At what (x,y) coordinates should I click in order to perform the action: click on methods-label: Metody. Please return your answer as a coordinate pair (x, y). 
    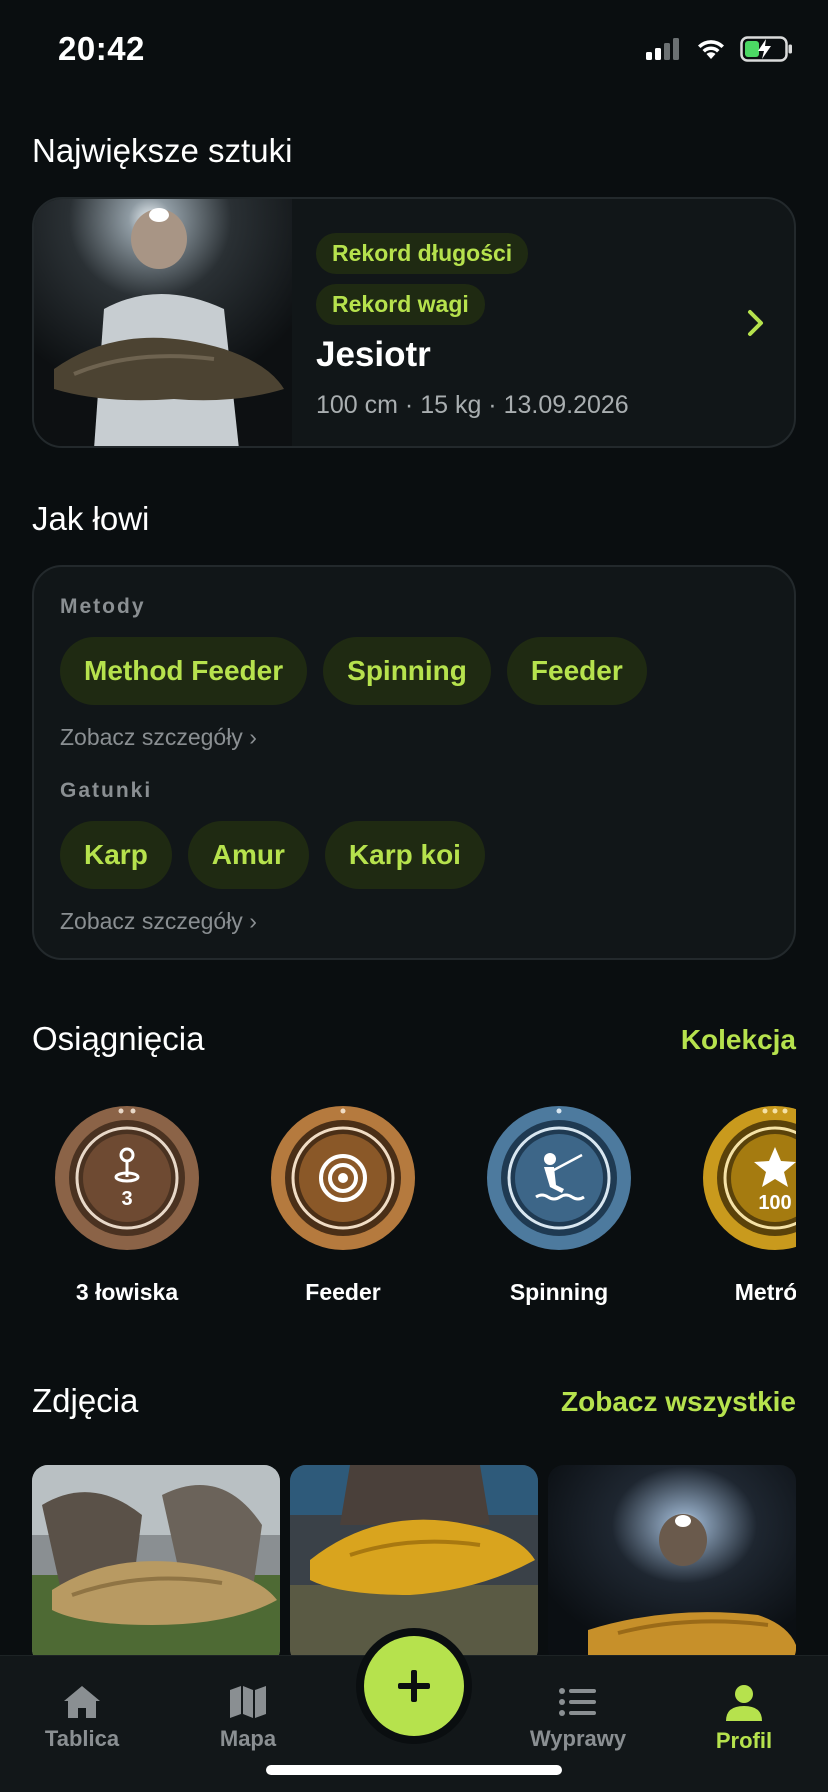
    Looking at the image, I should click on (103, 606).